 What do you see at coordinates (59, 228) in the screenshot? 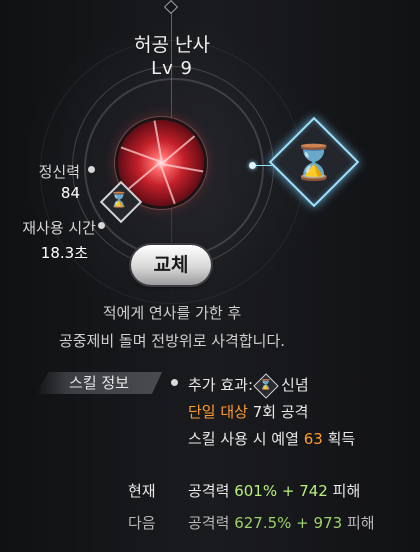
I see `cooldown-label: 재사용 시간` at bounding box center [59, 228].